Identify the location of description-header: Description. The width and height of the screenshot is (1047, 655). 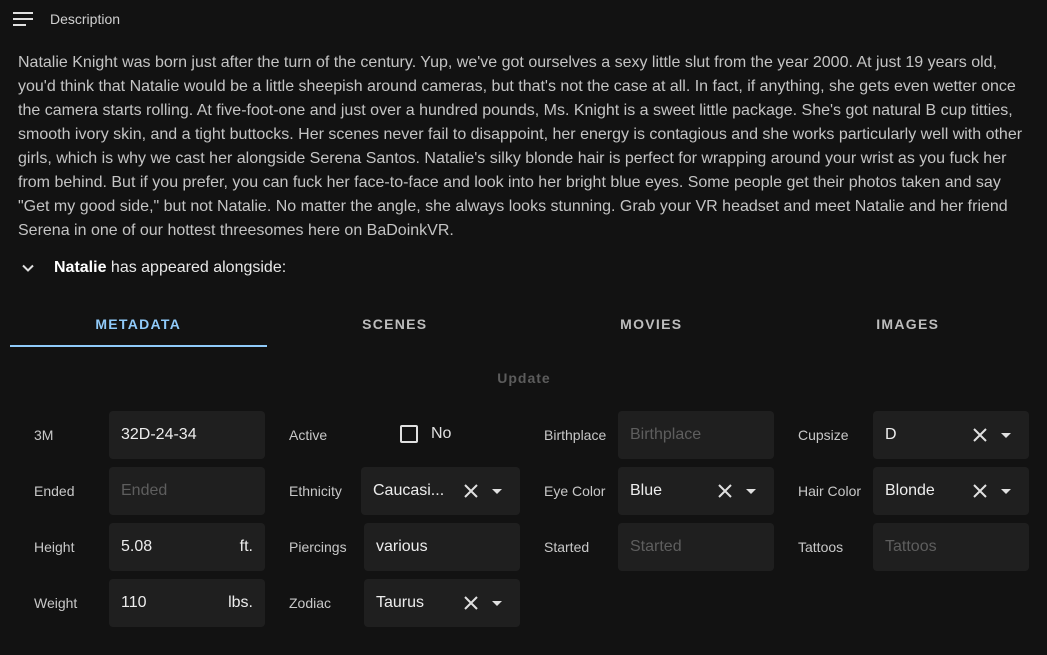
(523, 19).